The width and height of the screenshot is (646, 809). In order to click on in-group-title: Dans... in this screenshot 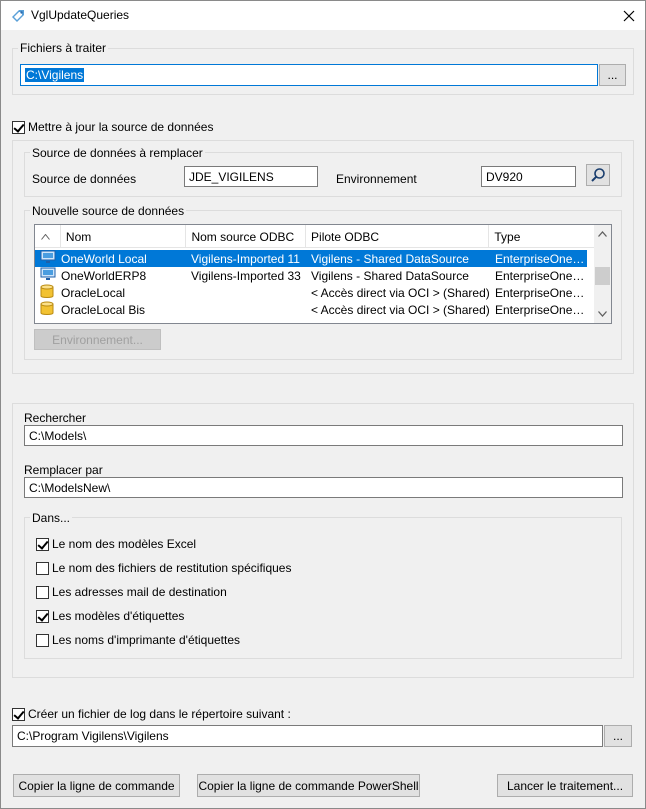, I will do `click(51, 518)`.